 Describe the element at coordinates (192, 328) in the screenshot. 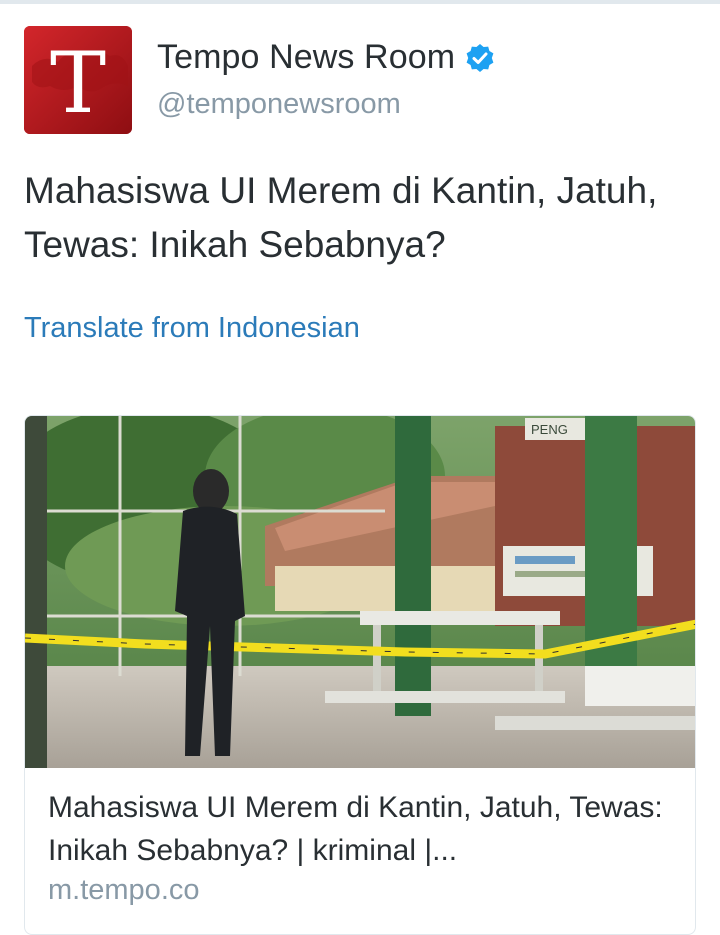

I see `translate-link: Translate from Indonesian` at that location.